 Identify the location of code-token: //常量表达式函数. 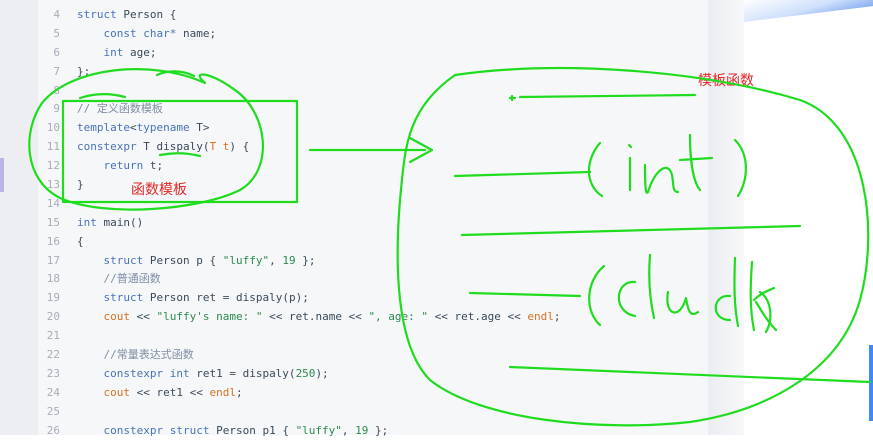
(148, 355).